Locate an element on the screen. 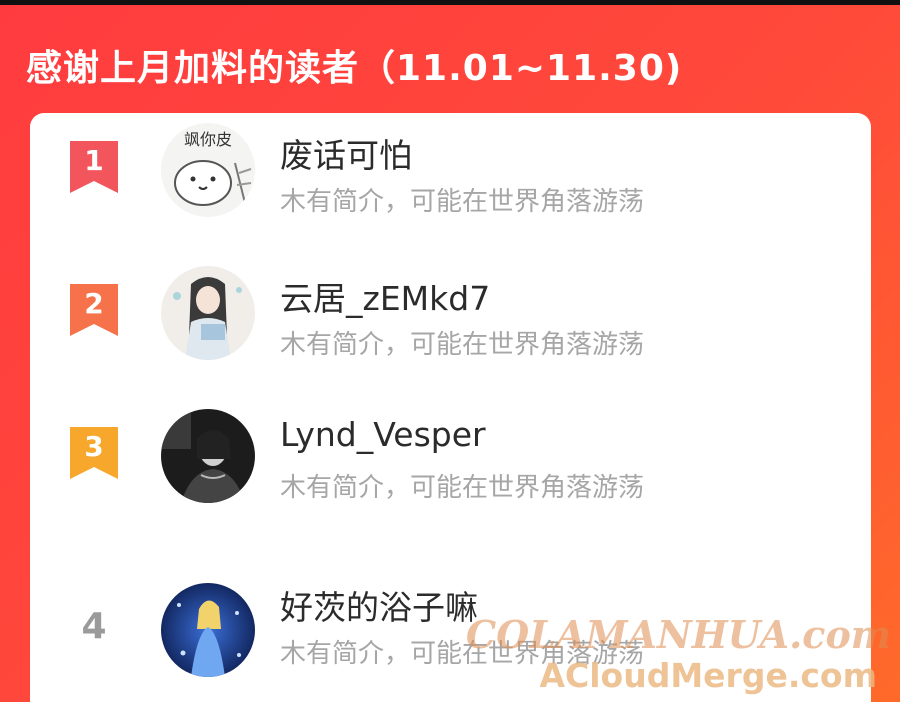 This screenshot has height=702, width=900. list-item: 3 Lynd_Vesper 木有简介，可能在世界角落游荡 is located at coordinates (450, 454).